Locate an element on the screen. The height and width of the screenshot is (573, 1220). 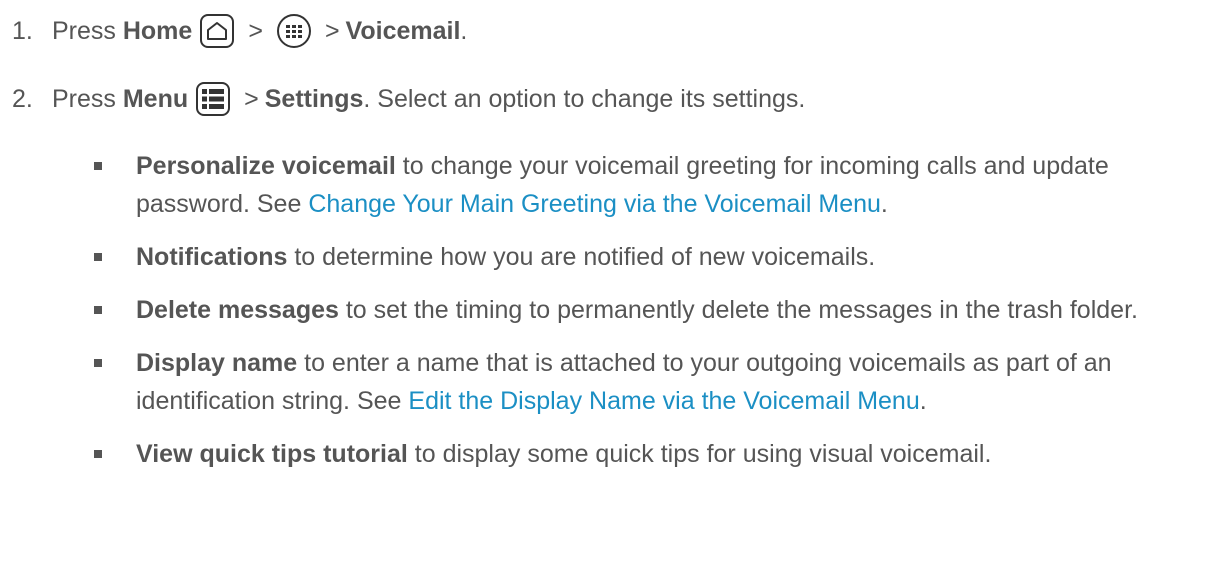
voicemail-label: Voicemail is located at coordinates (403, 30).